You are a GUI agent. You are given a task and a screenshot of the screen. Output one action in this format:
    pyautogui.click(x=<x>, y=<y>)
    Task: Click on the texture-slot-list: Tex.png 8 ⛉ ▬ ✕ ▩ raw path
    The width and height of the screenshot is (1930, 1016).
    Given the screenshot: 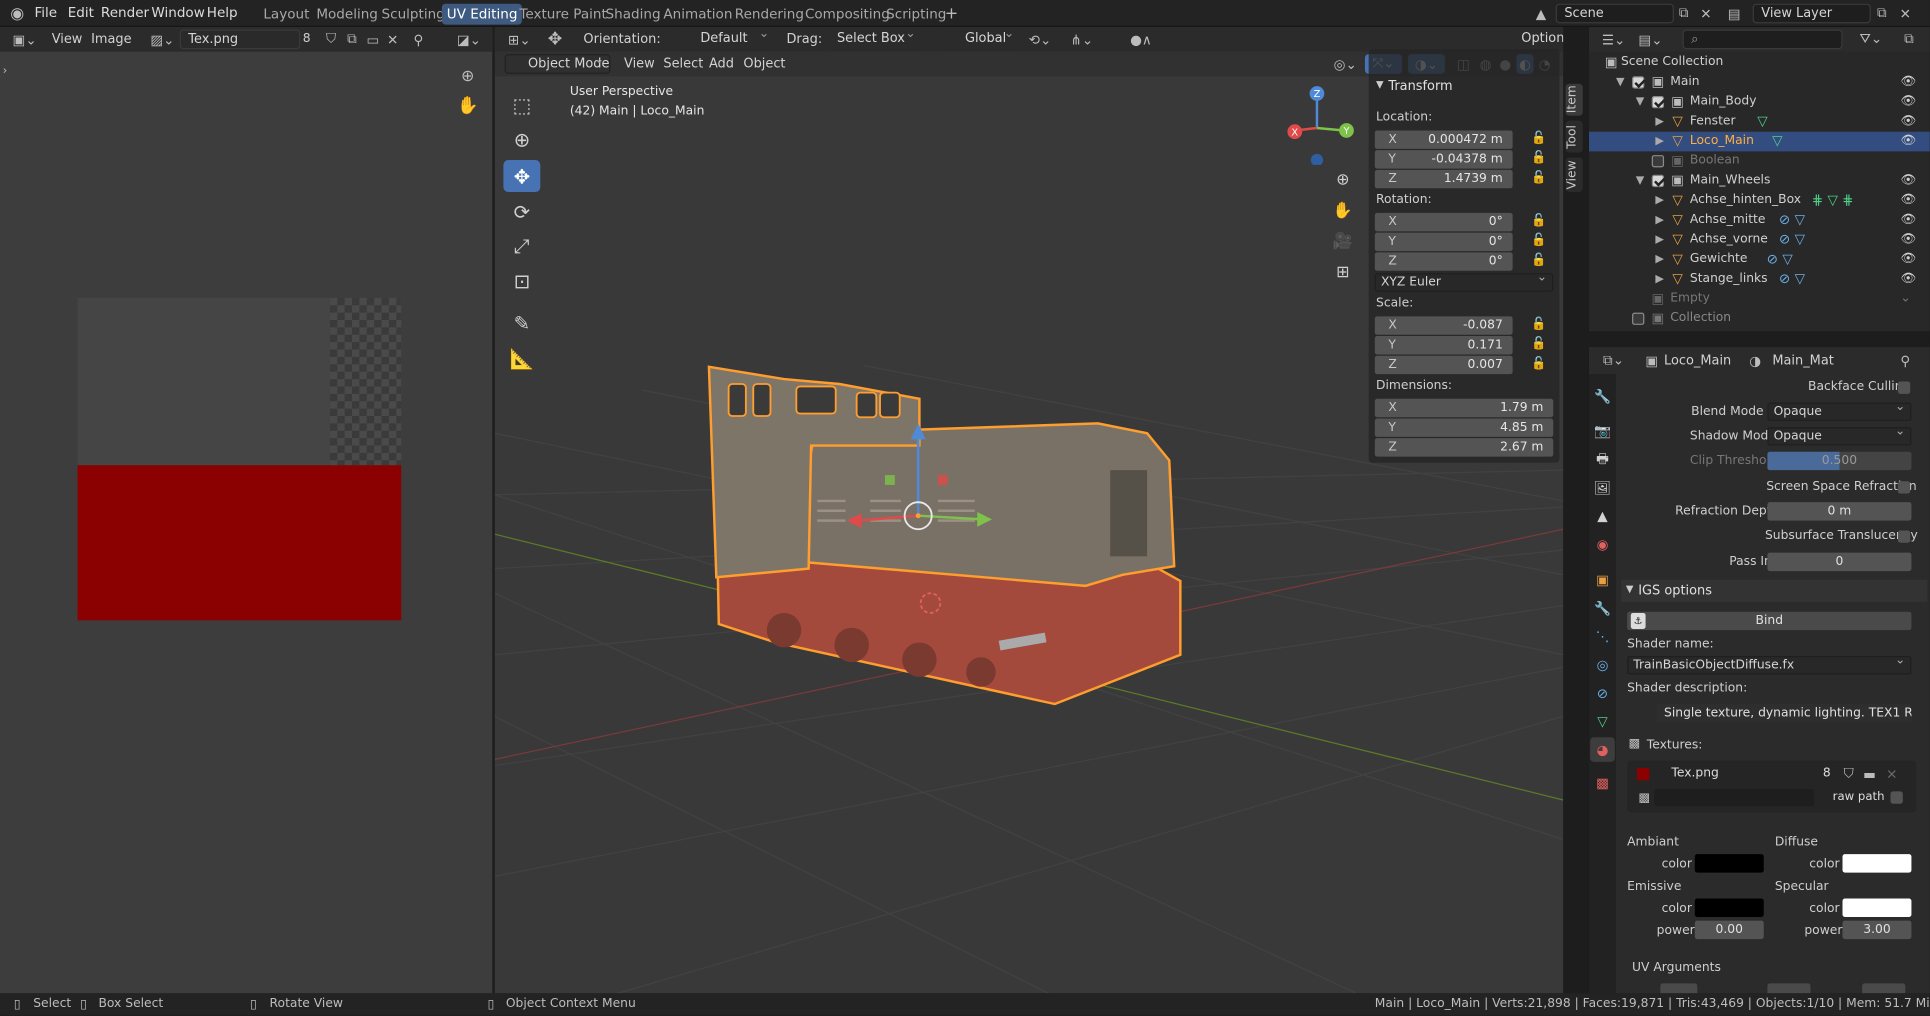 What is the action you would take?
    pyautogui.click(x=1772, y=786)
    